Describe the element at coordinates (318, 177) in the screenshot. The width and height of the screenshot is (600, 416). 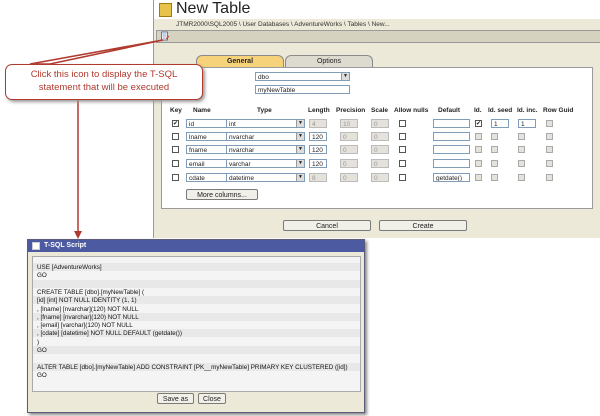
I see `column-length-input: 8` at that location.